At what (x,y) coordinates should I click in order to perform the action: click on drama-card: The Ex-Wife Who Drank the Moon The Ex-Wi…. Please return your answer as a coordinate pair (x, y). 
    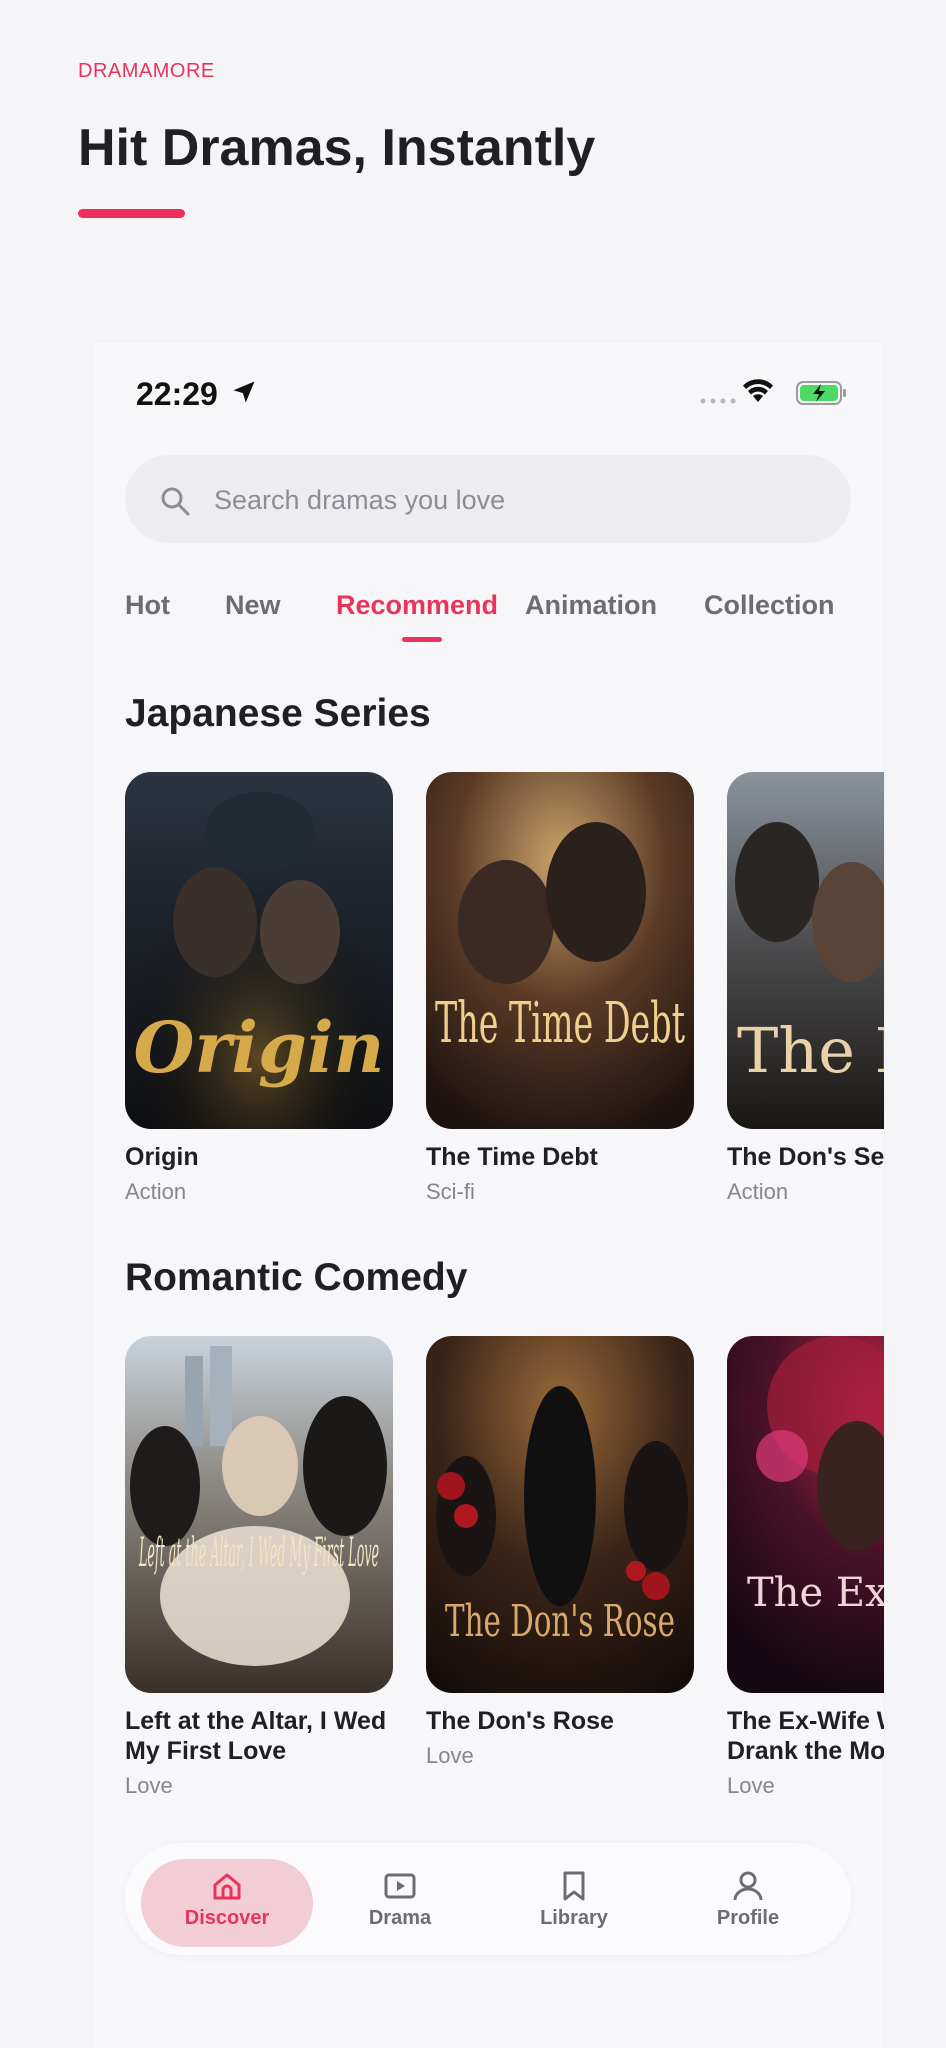
    Looking at the image, I should click on (805, 1576).